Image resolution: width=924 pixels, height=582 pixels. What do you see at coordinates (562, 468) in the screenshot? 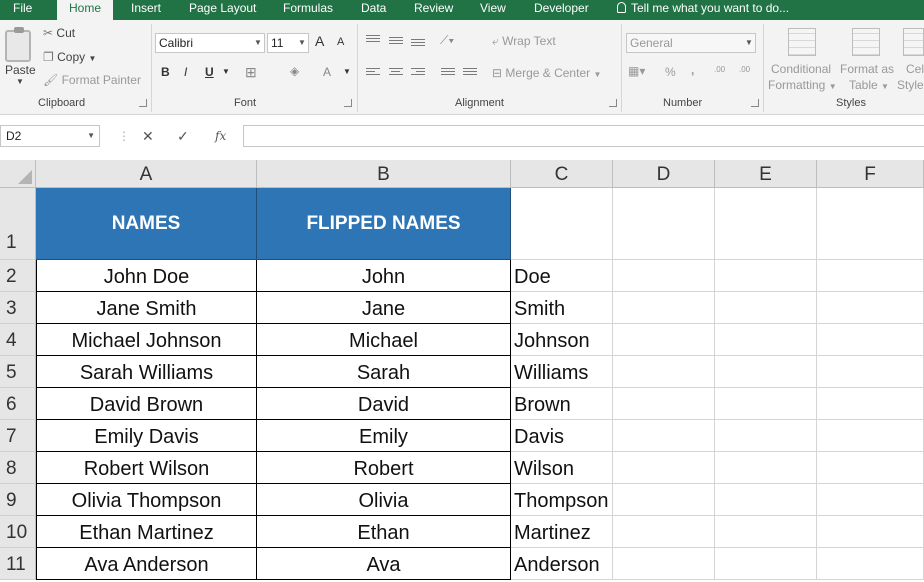
I see `cell-flipped-last: Wilson` at bounding box center [562, 468].